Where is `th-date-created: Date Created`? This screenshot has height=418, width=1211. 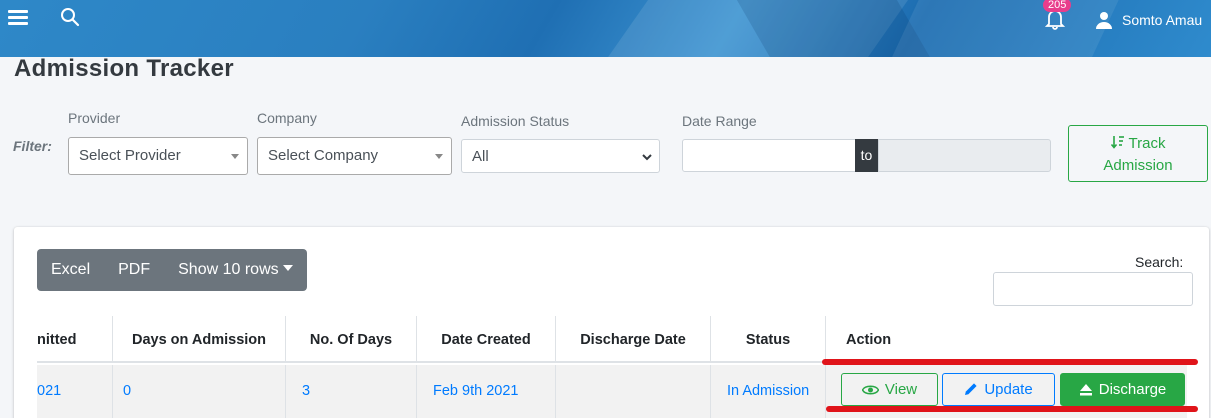
th-date-created: Date Created is located at coordinates (485, 339).